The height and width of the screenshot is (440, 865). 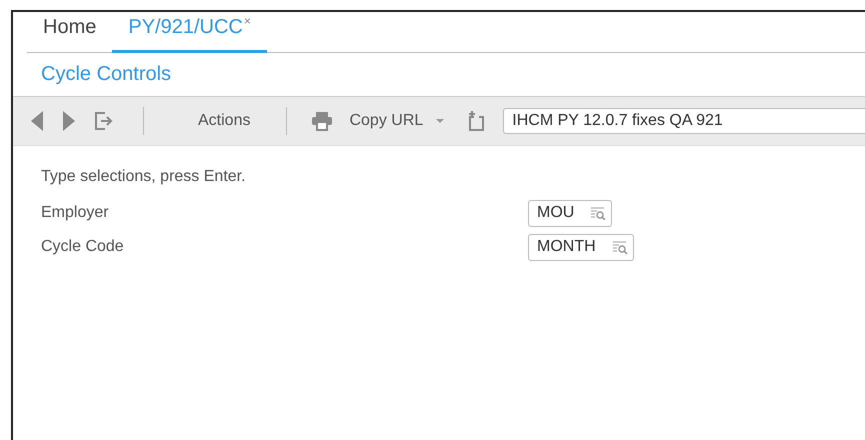 I want to click on tab: Home, so click(x=69, y=32).